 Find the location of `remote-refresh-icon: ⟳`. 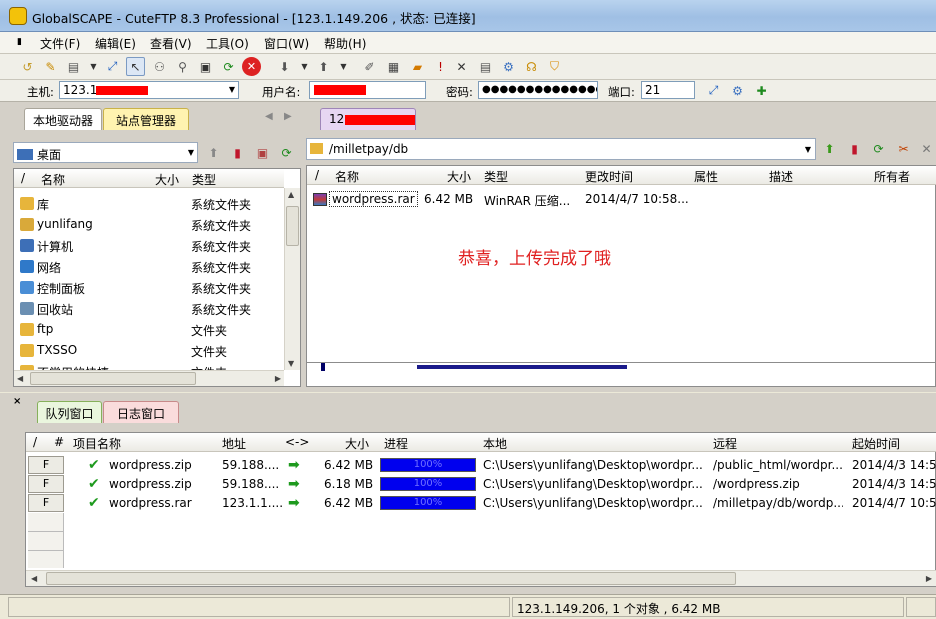

remote-refresh-icon: ⟳ is located at coordinates (878, 148).